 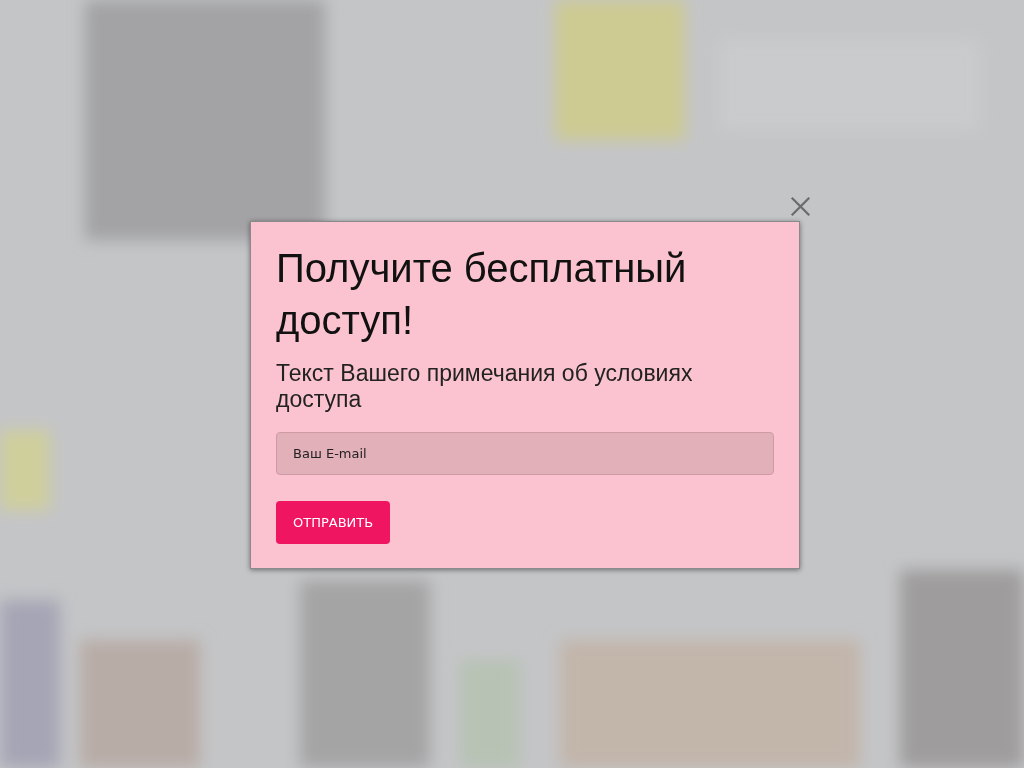 I want to click on submit-button: ОТПРАВИТЬ, so click(x=333, y=522).